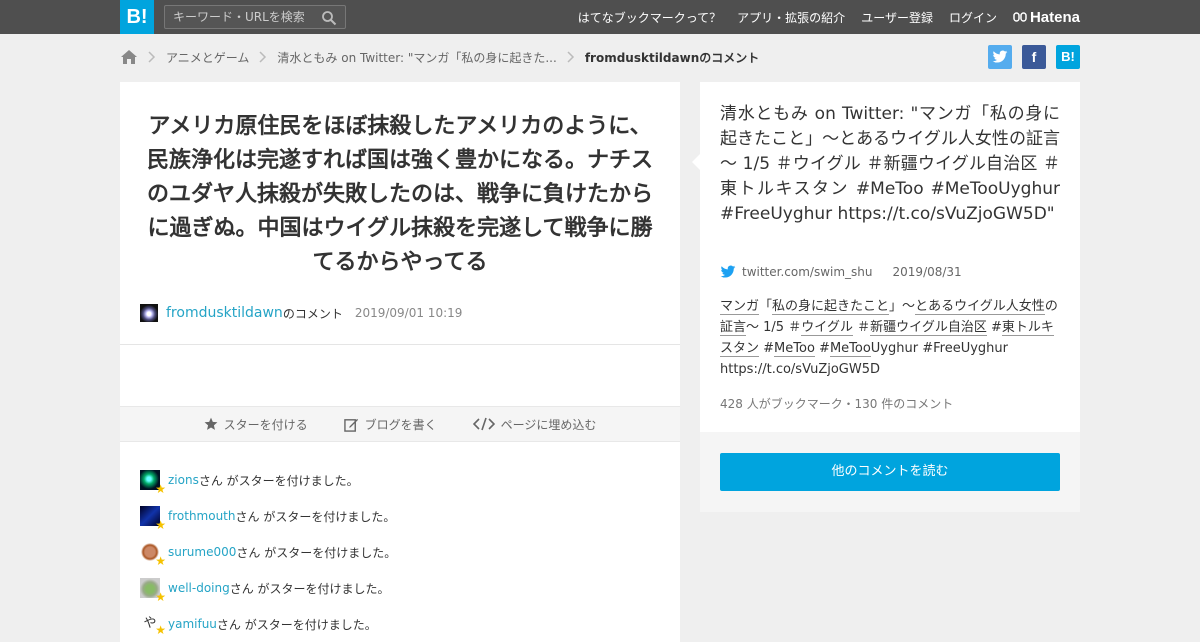 The image size is (1200, 642). I want to click on nav-about: はてなブックマークって？, so click(649, 17).